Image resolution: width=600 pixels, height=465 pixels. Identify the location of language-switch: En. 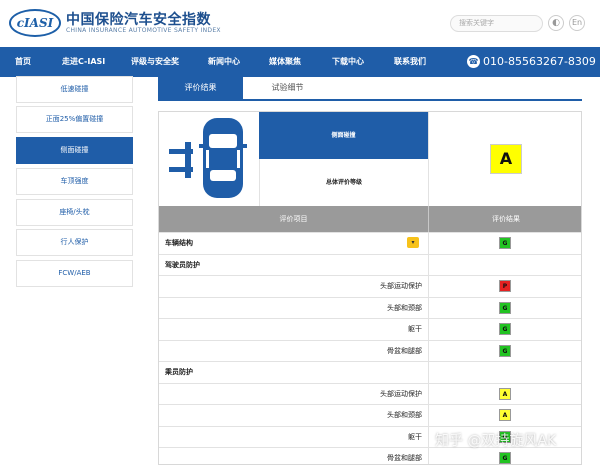
(577, 23).